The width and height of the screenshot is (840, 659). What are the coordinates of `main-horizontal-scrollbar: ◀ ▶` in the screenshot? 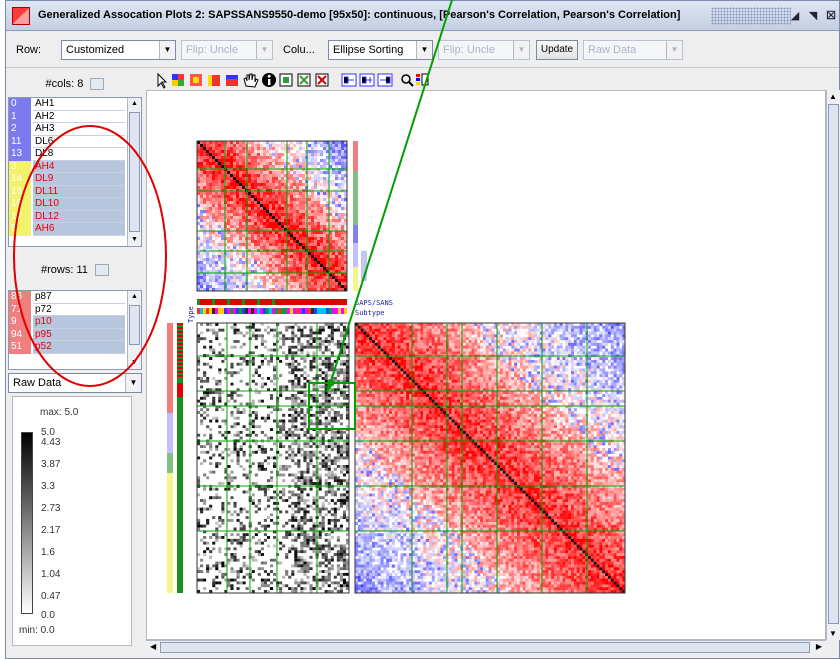 It's located at (486, 647).